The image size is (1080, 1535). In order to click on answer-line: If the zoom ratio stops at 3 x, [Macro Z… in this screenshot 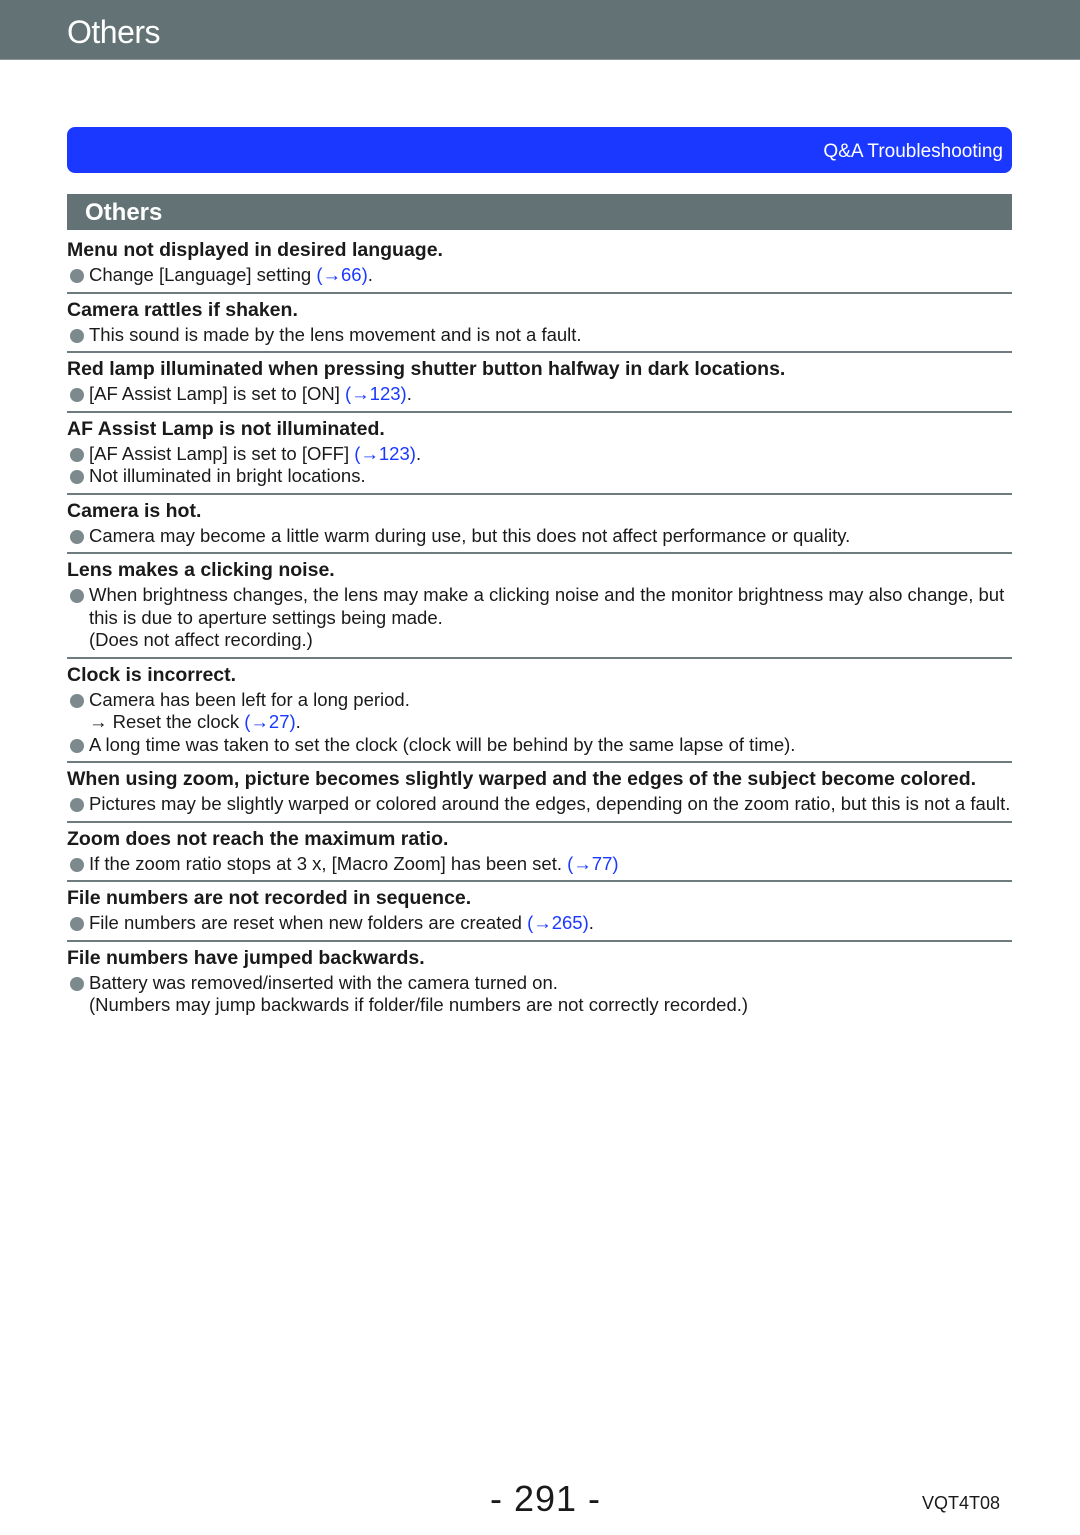, I will do `click(539, 864)`.